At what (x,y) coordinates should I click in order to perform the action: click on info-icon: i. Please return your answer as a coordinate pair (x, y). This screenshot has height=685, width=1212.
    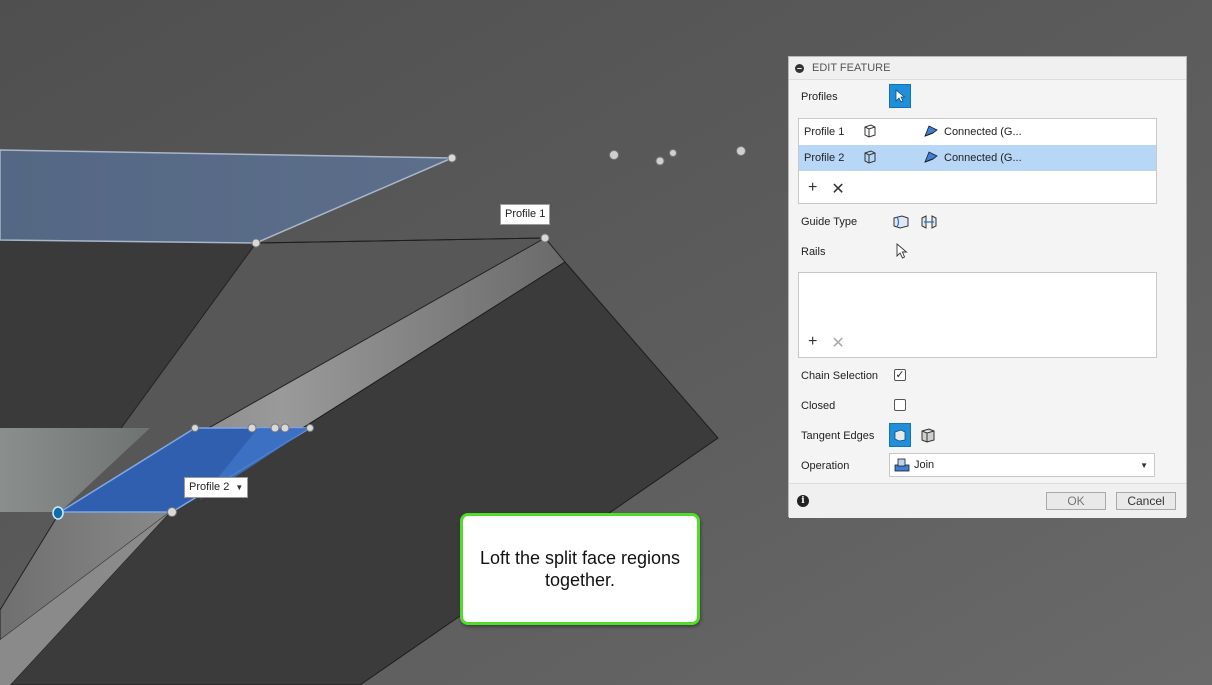
    Looking at the image, I should click on (803, 501).